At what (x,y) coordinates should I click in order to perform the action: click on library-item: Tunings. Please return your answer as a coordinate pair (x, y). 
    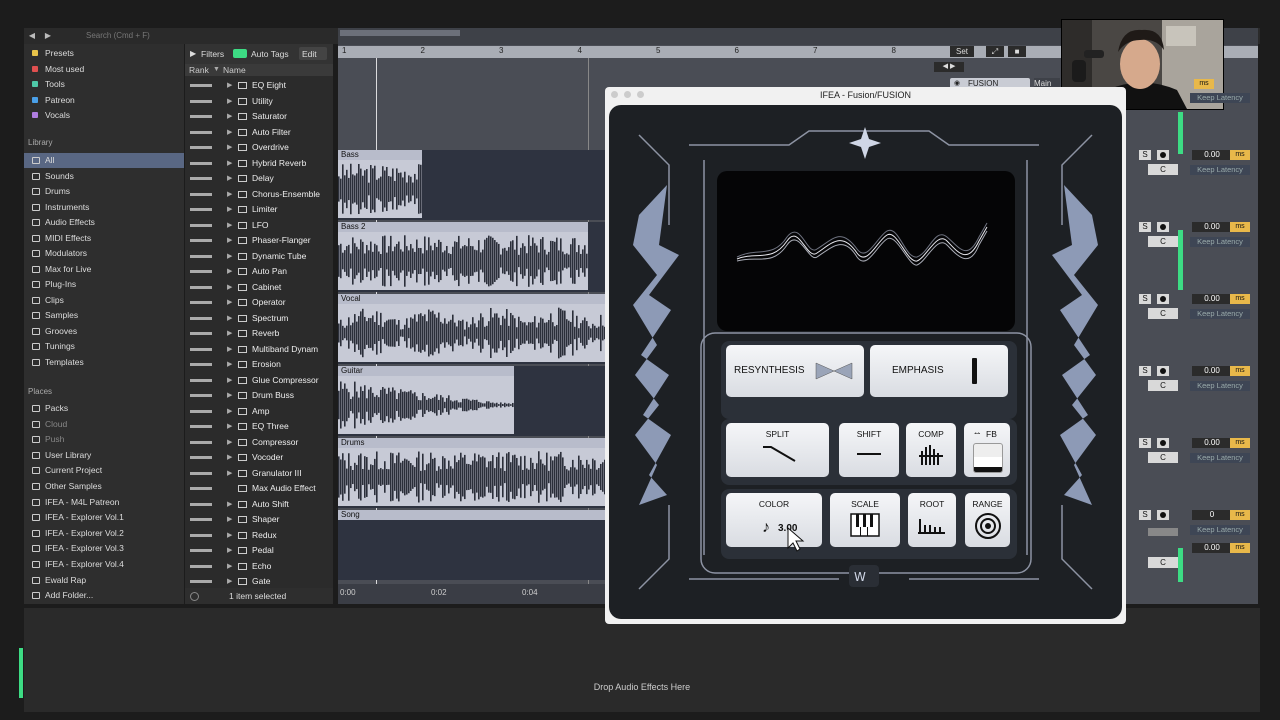
    Looking at the image, I should click on (104, 346).